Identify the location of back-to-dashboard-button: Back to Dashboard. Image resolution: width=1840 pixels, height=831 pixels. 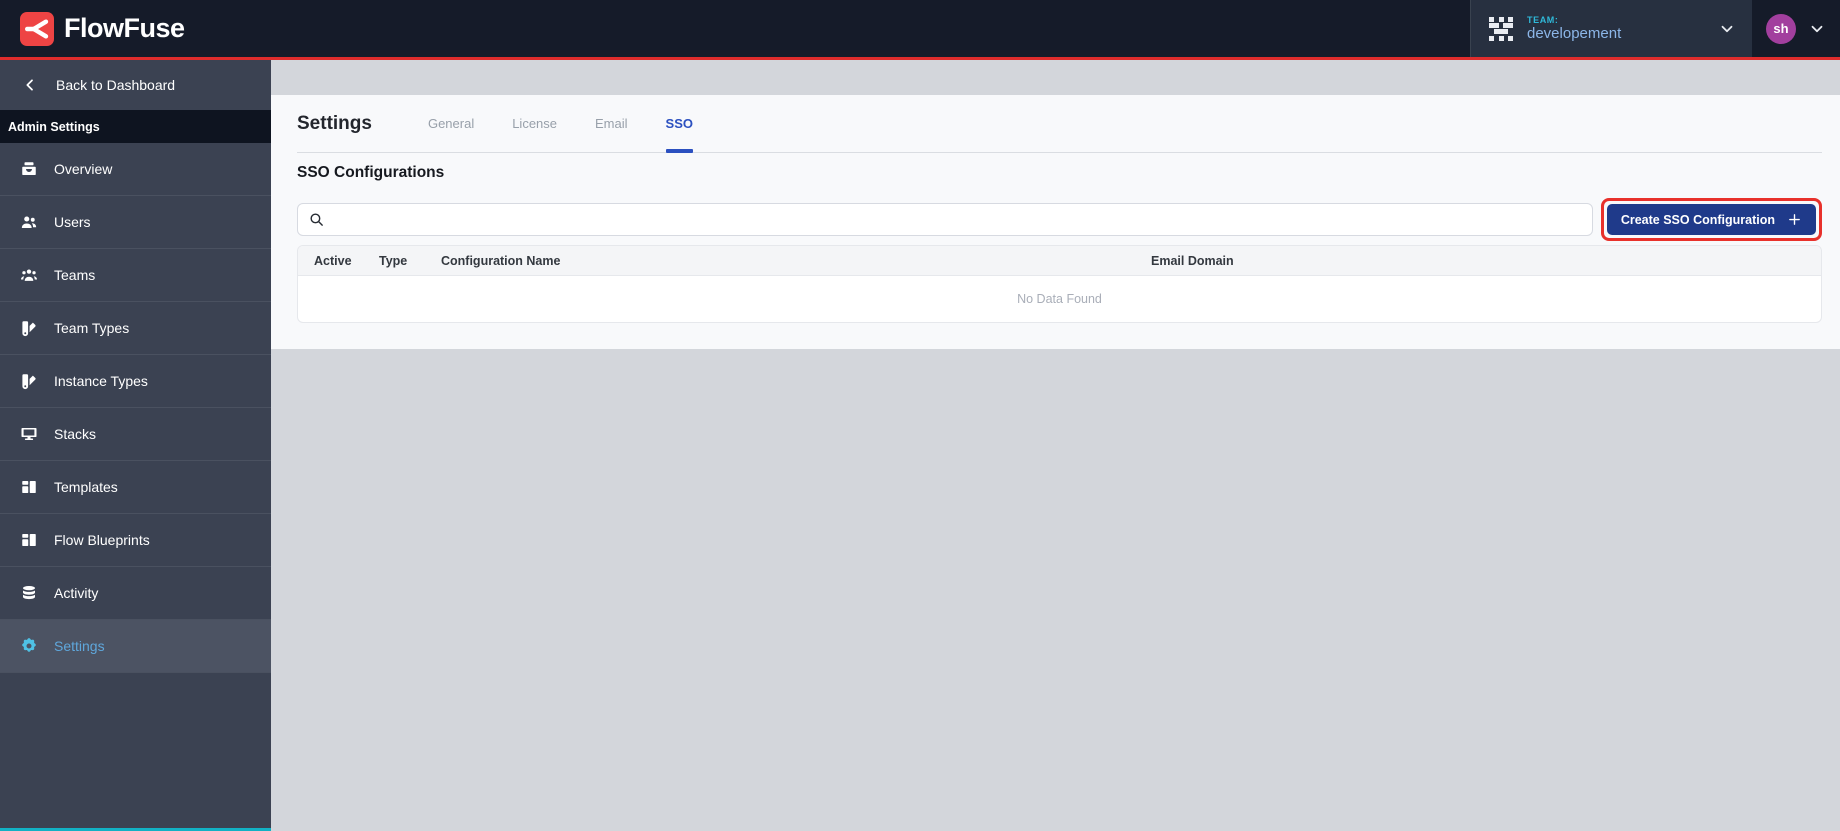
(135, 85).